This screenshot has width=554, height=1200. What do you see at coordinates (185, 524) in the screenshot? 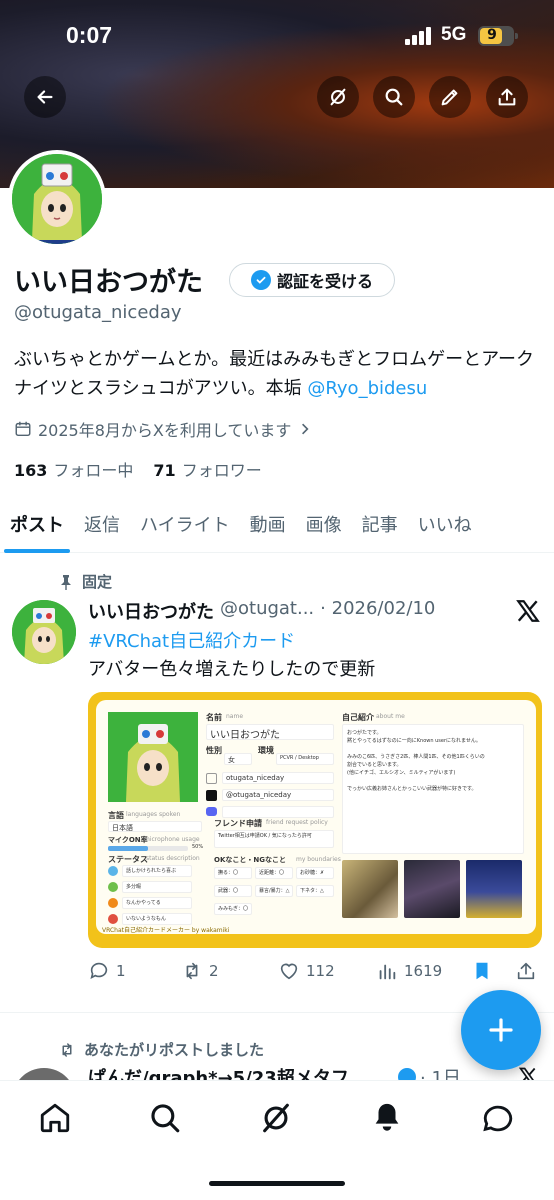
I see `tab-highlights: ハイライト` at bounding box center [185, 524].